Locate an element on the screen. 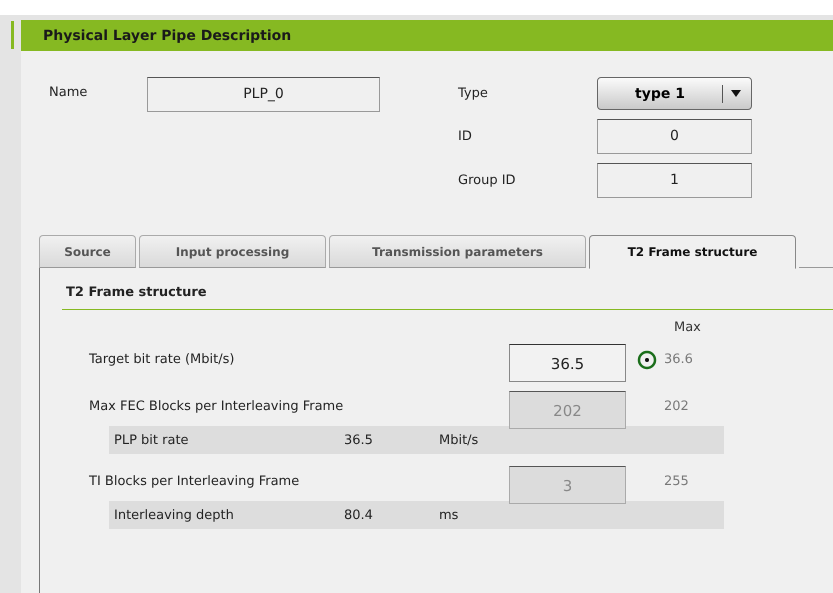  panel-title: Physical Layer Pipe Description is located at coordinates (167, 36).